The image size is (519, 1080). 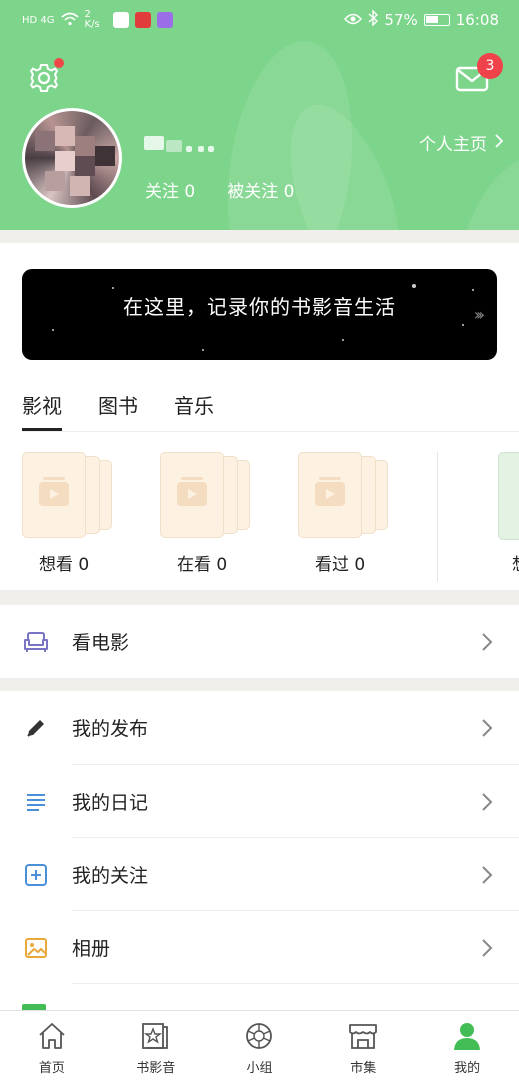 What do you see at coordinates (154, 1036) in the screenshot?
I see `star-book-icon` at bounding box center [154, 1036].